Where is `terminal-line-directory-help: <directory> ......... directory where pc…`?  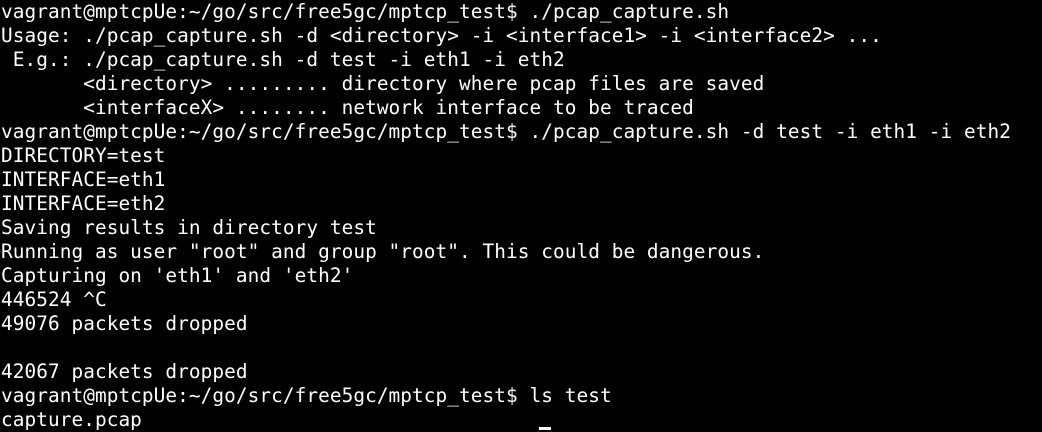
terminal-line-directory-help: <directory> ......... directory where pc… is located at coordinates (383, 83).